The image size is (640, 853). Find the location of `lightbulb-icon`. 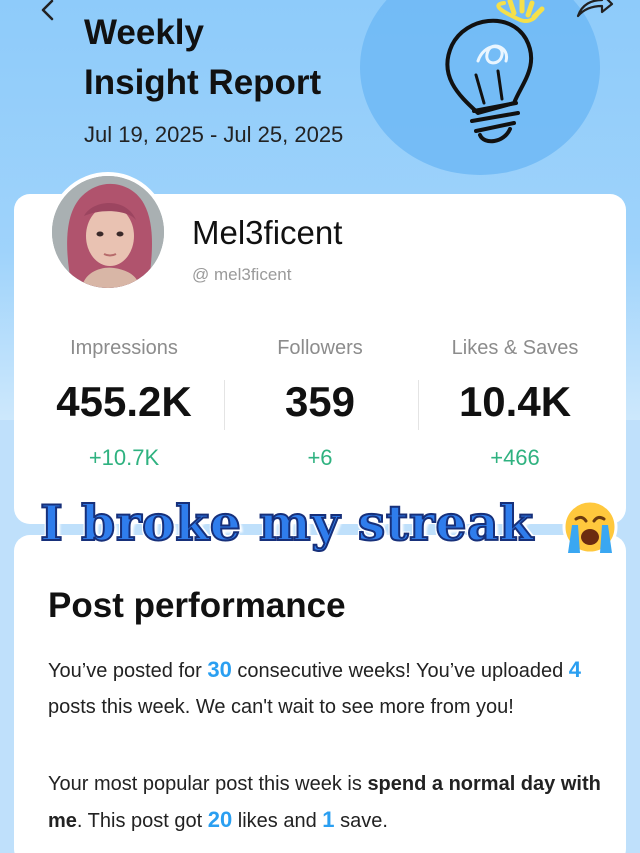

lightbulb-icon is located at coordinates (495, 72).